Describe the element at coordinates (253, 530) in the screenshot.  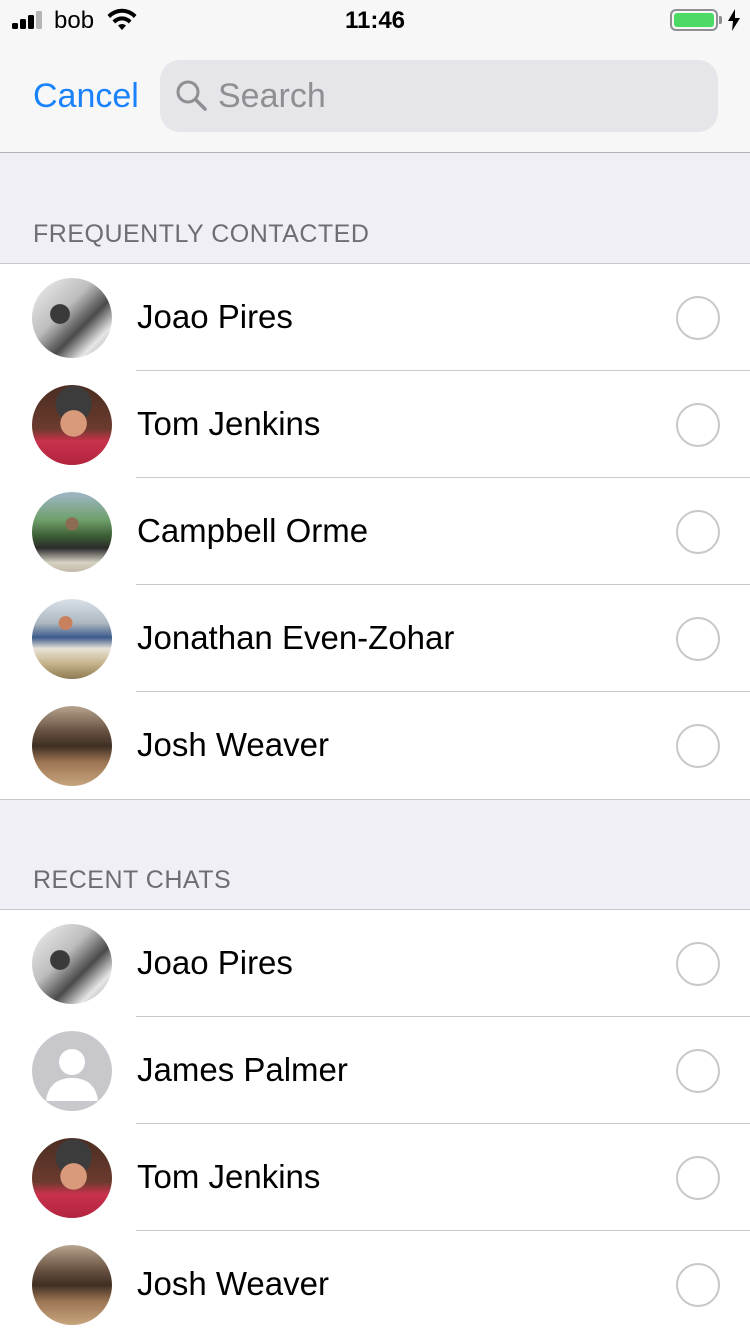
I see `contact-name: Campbell Orme` at that location.